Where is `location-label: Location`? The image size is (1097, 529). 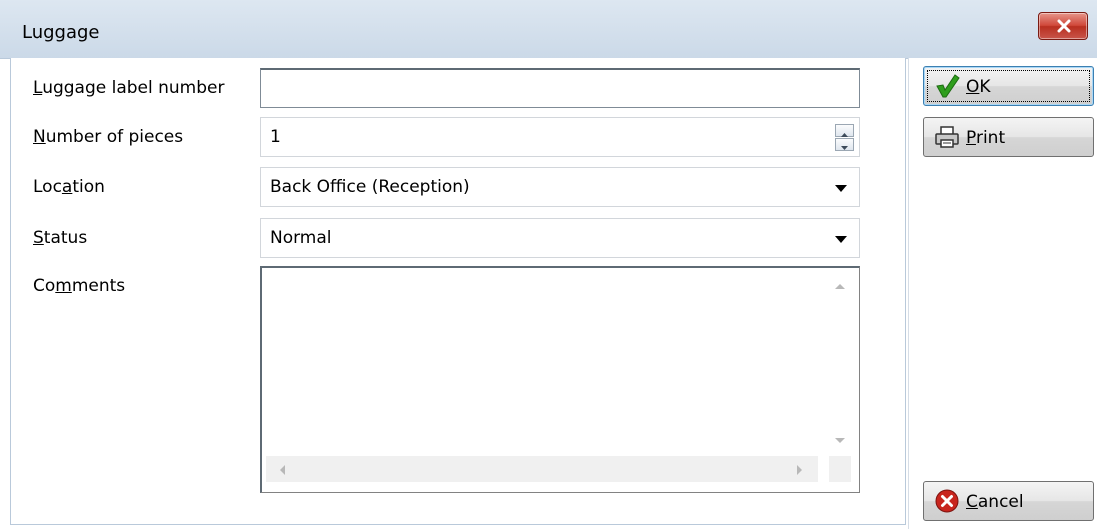 location-label: Location is located at coordinates (69, 187).